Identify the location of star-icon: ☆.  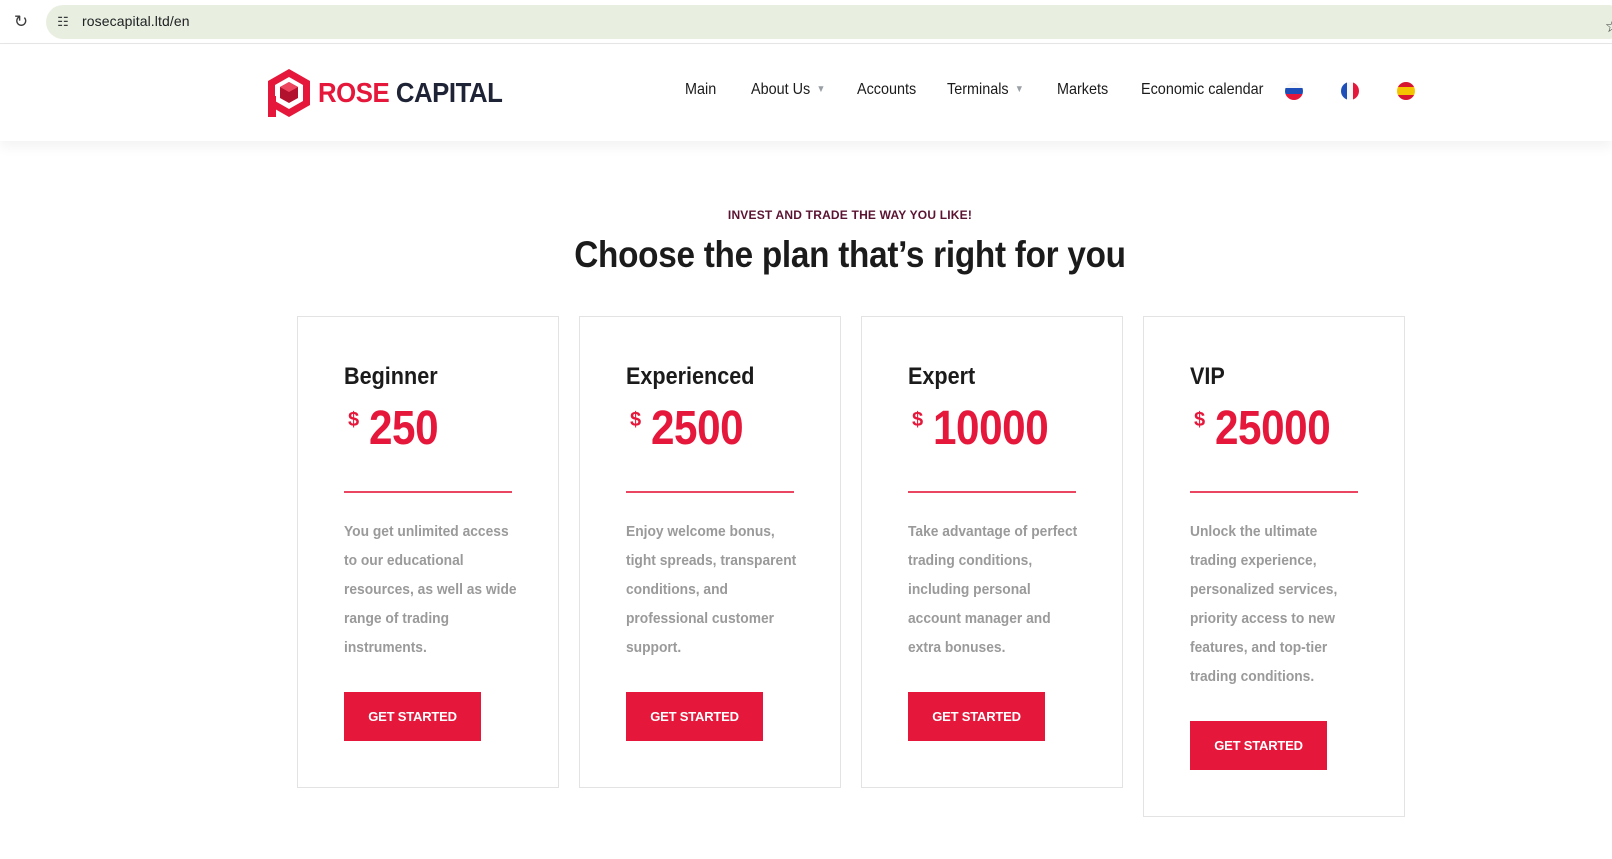
(1608, 27).